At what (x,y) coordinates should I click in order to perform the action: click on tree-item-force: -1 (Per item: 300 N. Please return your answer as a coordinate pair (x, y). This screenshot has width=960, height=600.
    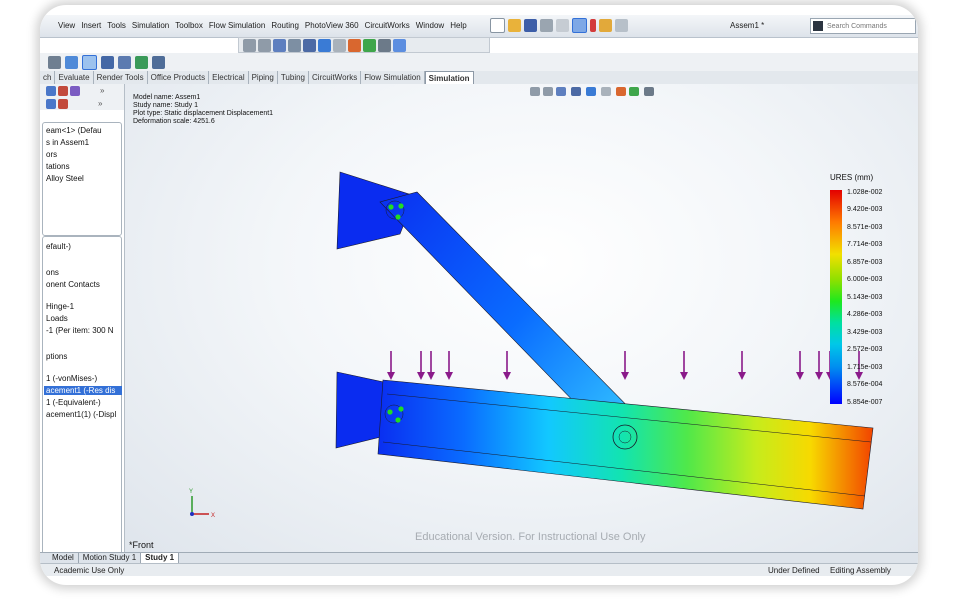
    Looking at the image, I should click on (80, 330).